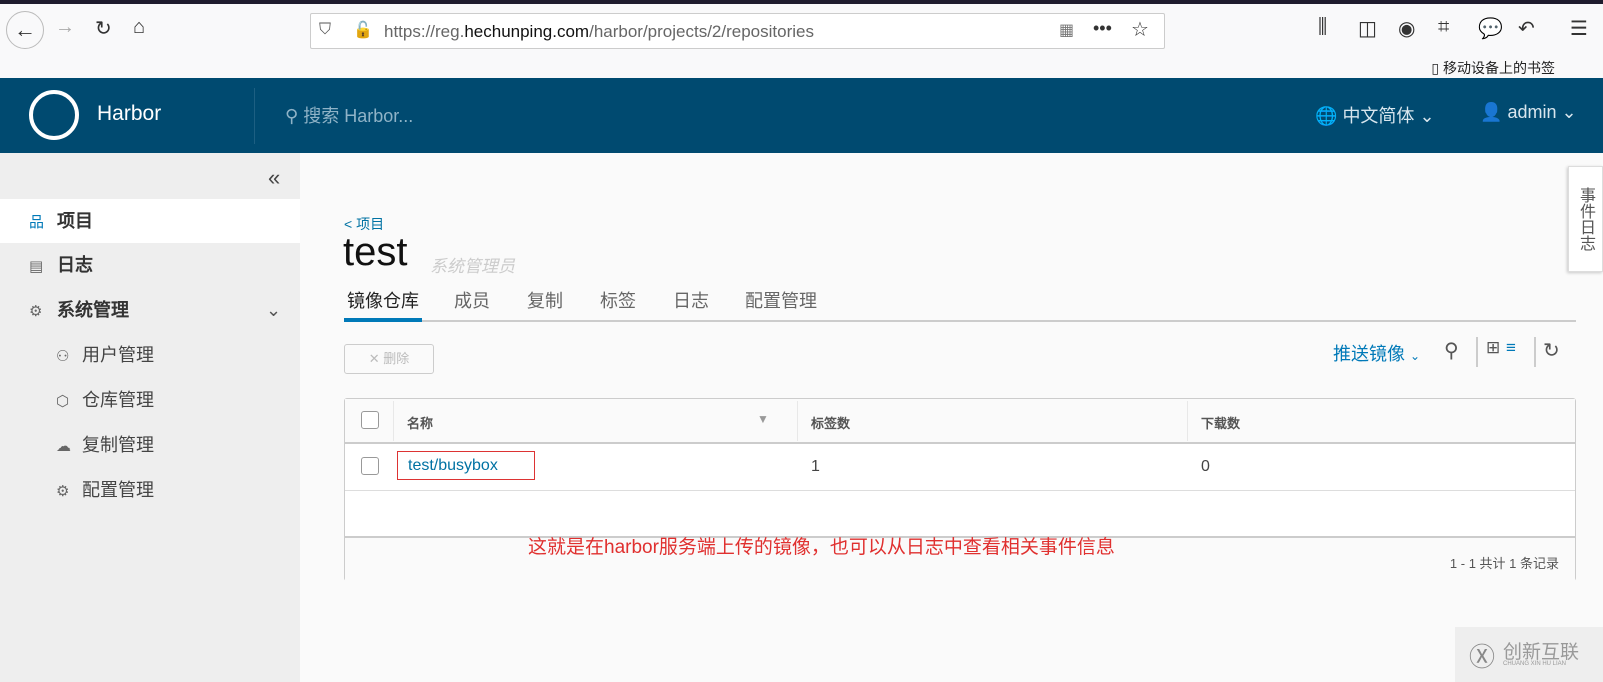 The width and height of the screenshot is (1603, 682). Describe the element at coordinates (691, 300) in the screenshot. I see `tab-logs: 日志` at that location.